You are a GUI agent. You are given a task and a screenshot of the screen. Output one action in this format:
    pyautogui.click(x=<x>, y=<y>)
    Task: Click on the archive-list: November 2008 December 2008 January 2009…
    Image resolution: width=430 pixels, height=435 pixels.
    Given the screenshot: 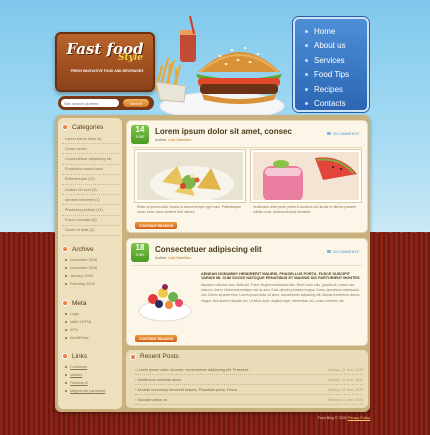 What is the action you would take?
    pyautogui.click(x=91, y=272)
    